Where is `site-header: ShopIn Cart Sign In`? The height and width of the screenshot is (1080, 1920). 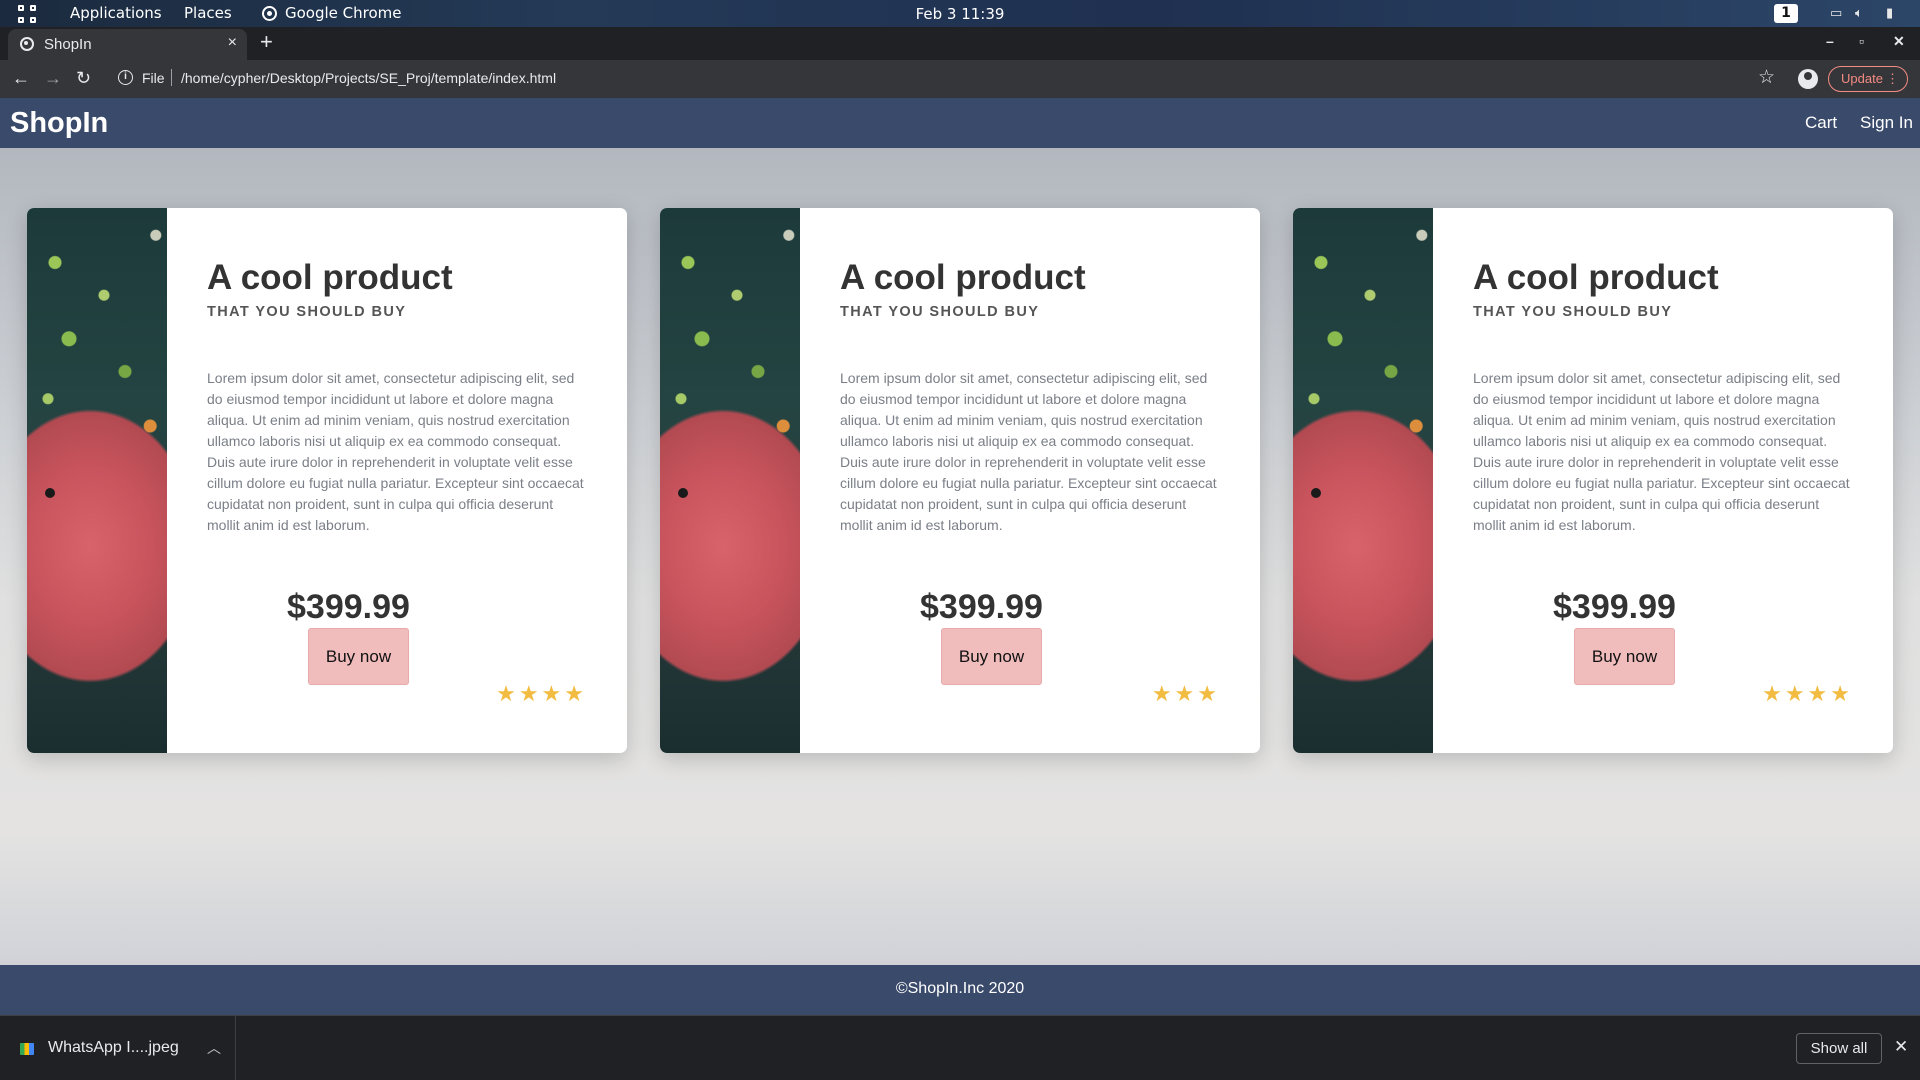
site-header: ShopIn Cart Sign In is located at coordinates (960, 123).